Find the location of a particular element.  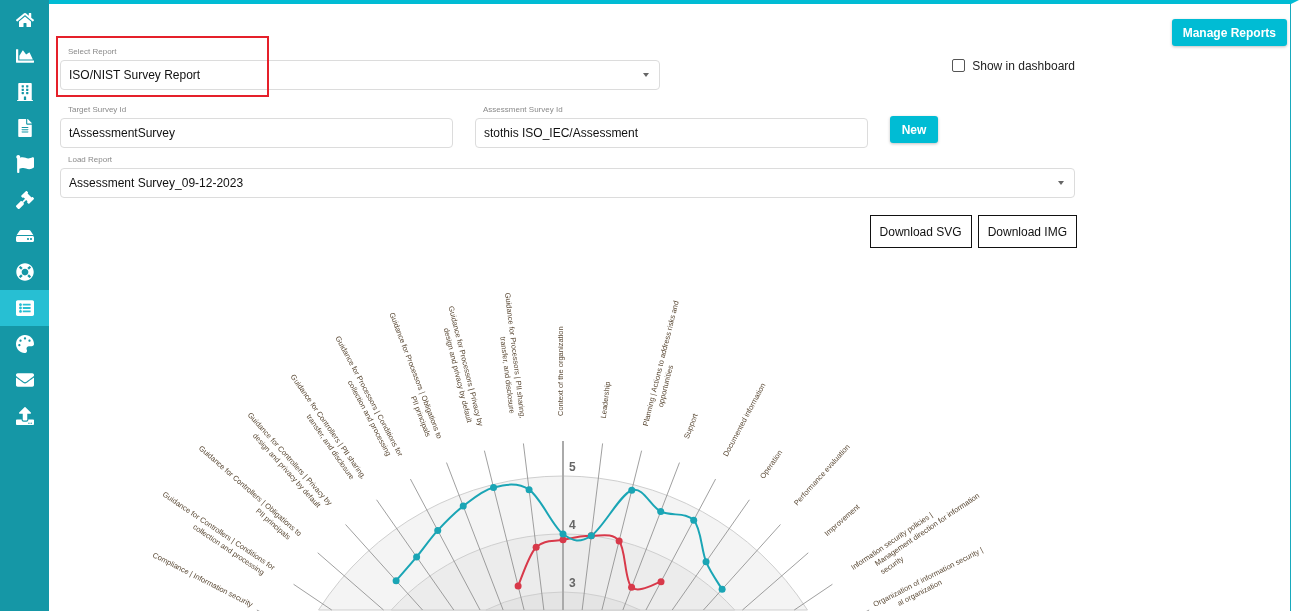

field-label: Assessment Survey Id is located at coordinates (523, 110).